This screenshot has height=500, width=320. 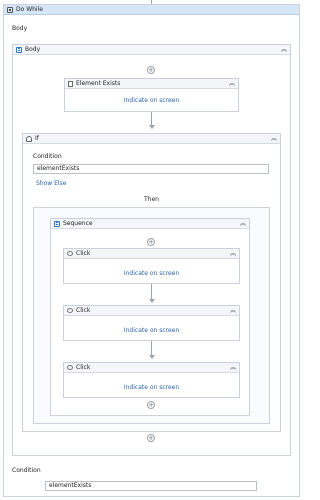 I want to click on element-exists-header: Element Exists ︽, so click(x=151, y=84).